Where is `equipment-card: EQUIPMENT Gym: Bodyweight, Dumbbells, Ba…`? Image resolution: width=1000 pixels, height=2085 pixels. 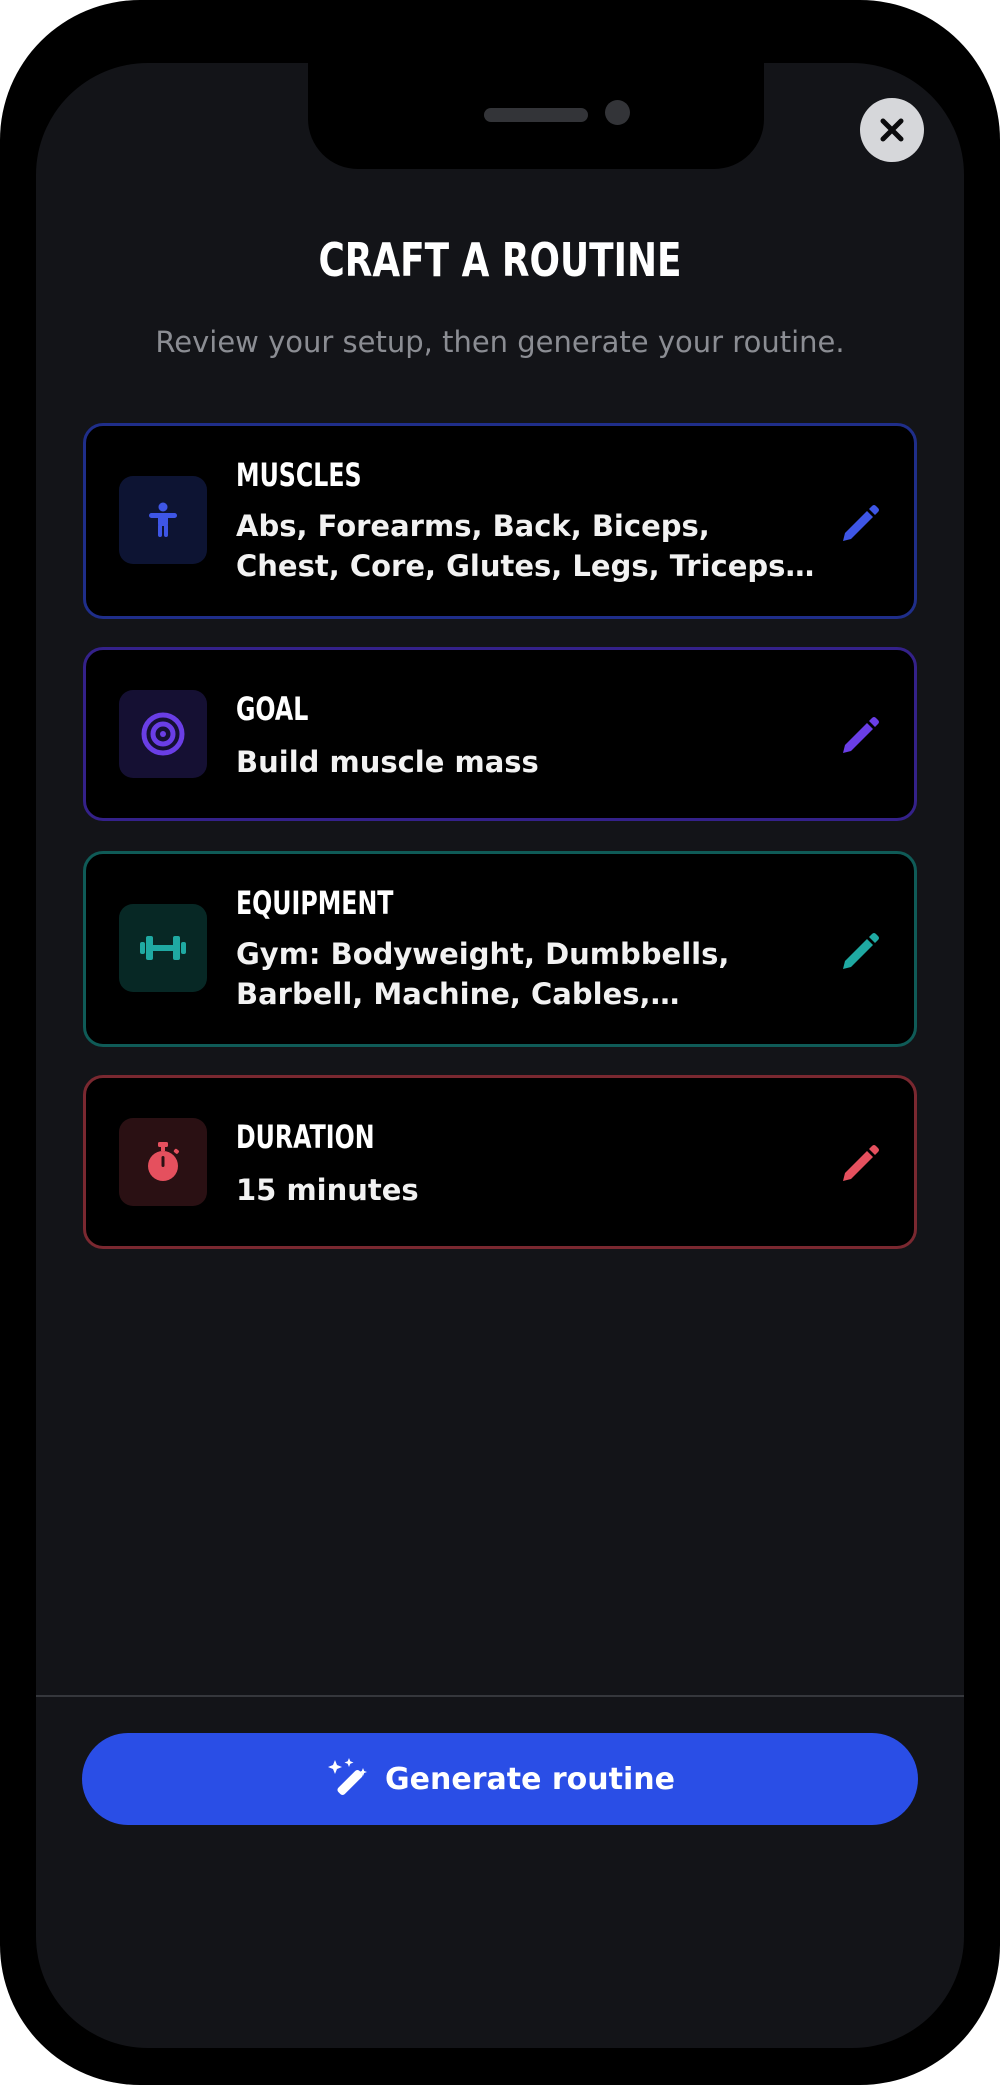
equipment-card: EQUIPMENT Gym: Bodyweight, Dumbbells, Ba… is located at coordinates (500, 949).